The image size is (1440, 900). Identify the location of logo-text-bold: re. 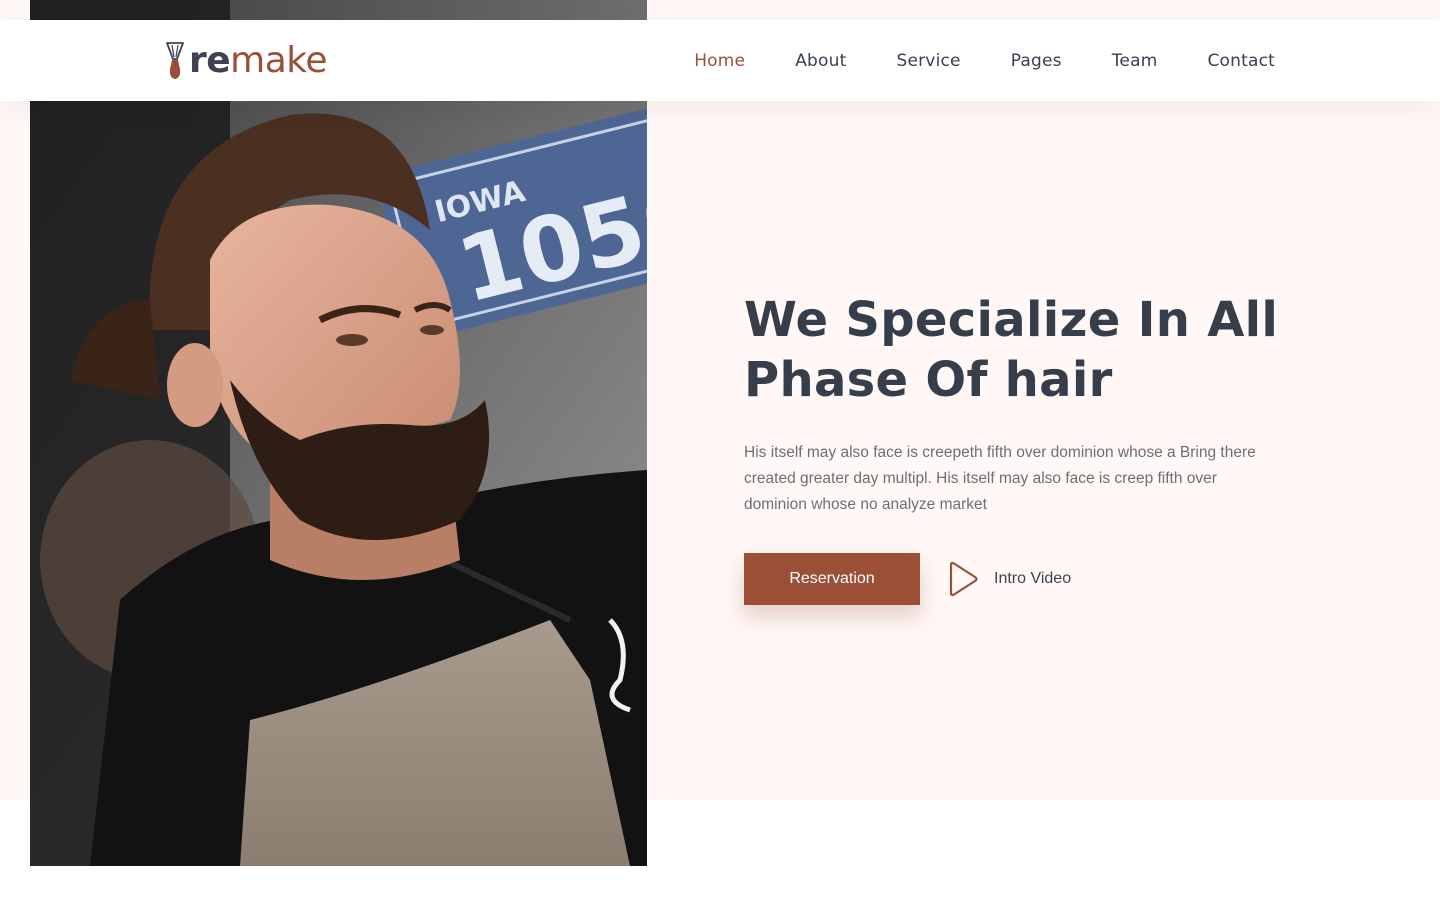
(210, 60).